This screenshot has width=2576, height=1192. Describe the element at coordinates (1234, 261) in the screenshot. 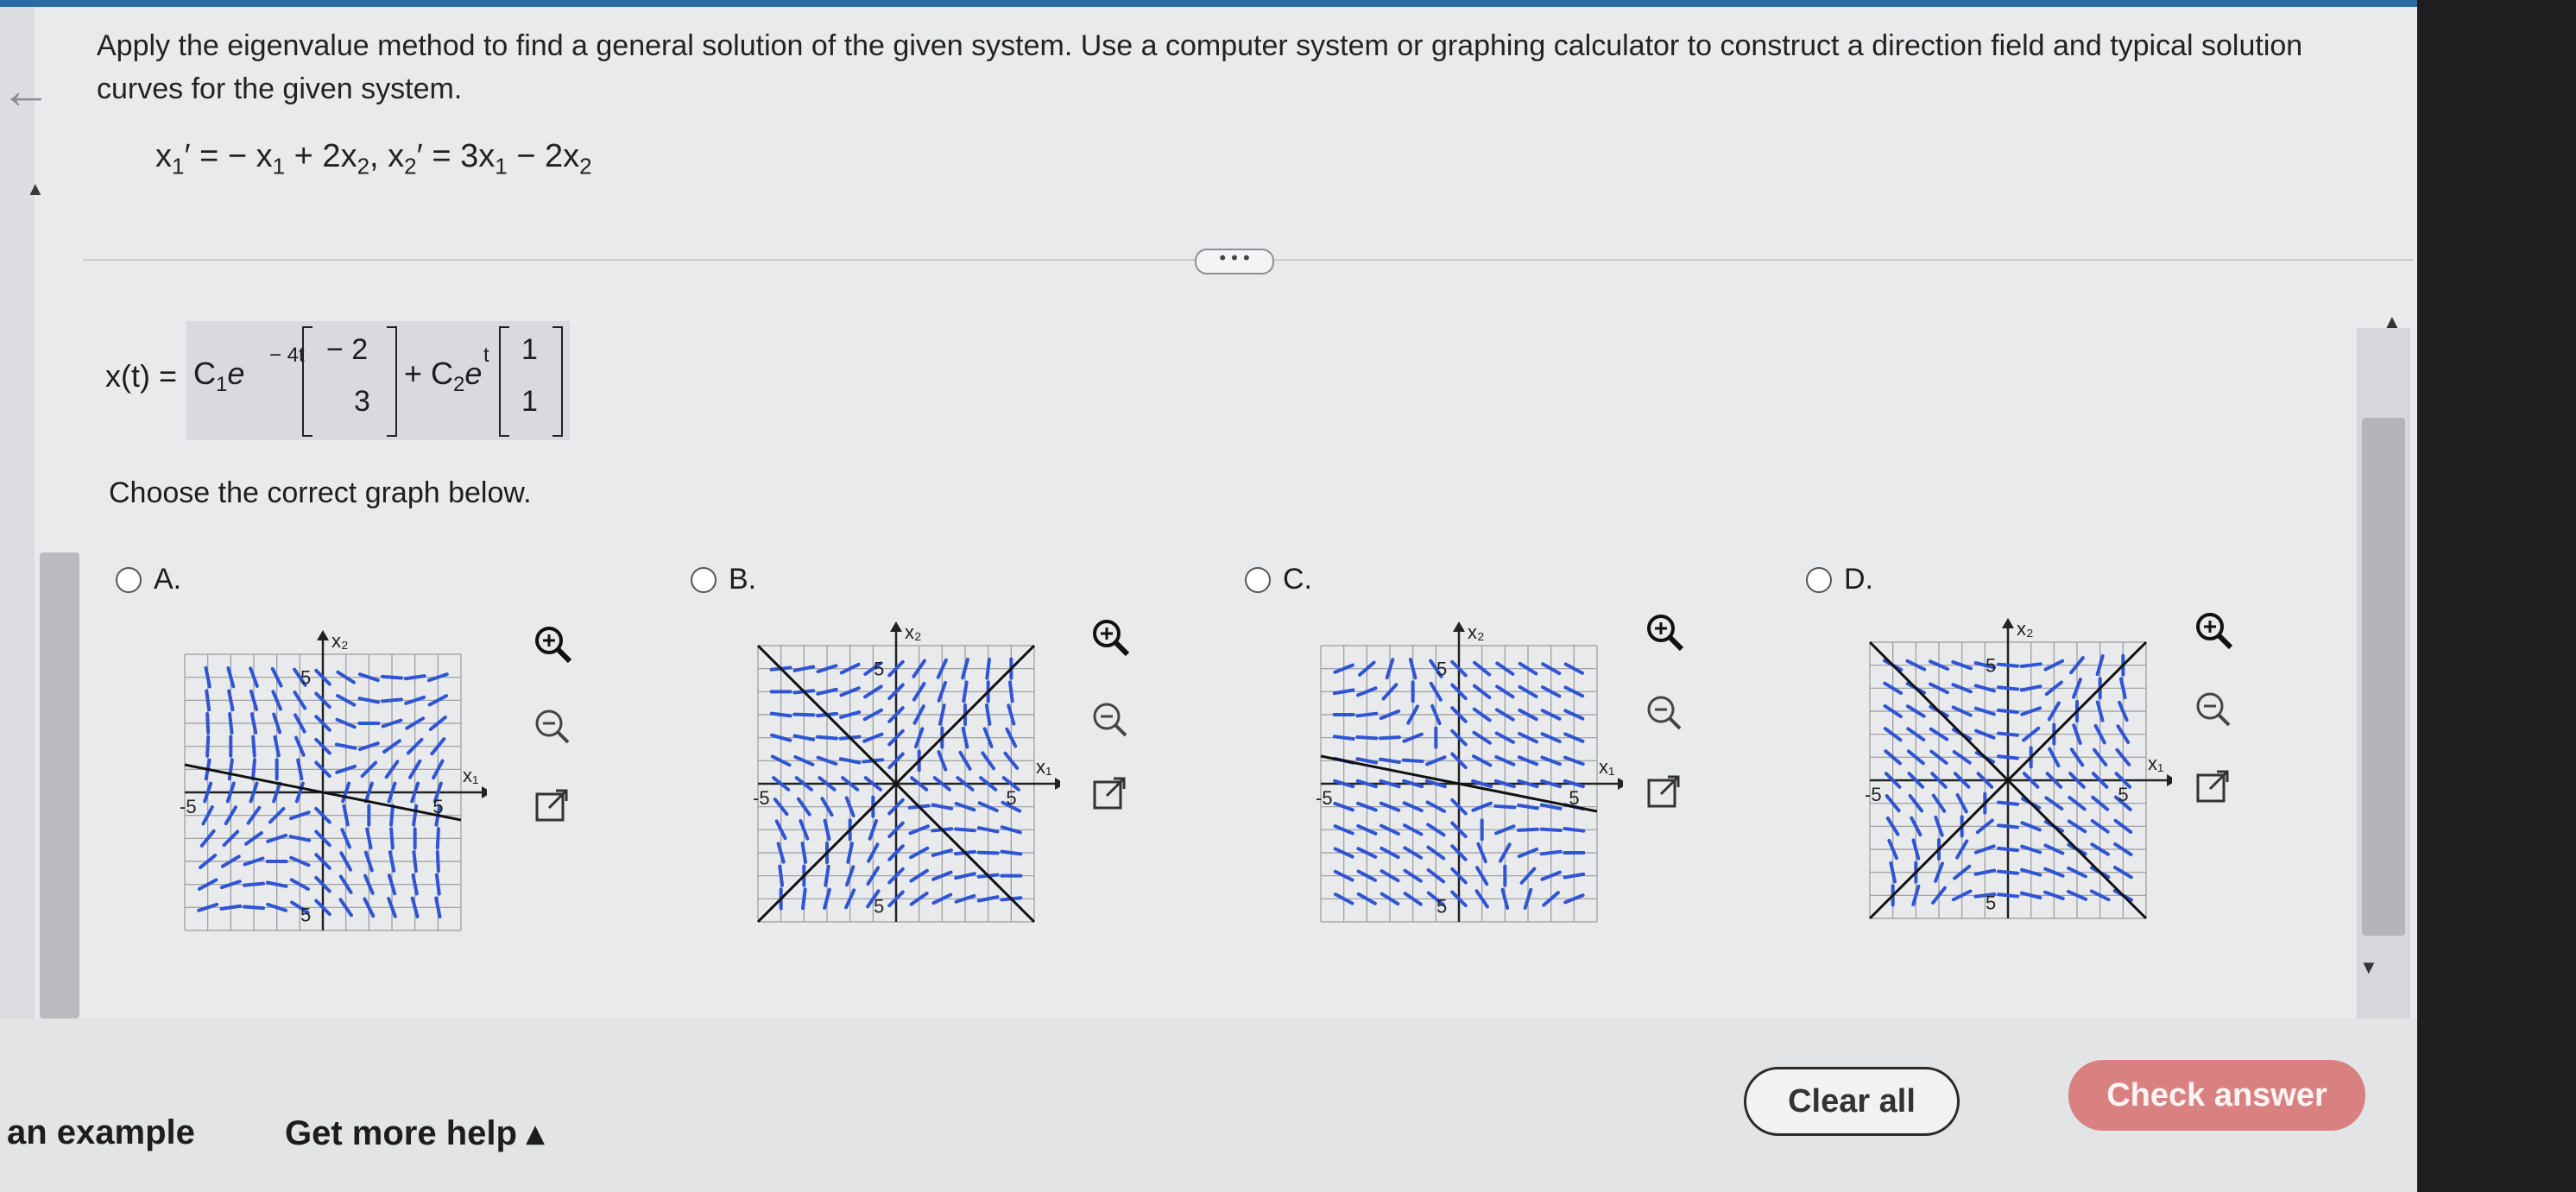

I see `expand-more-button: • • •` at that location.